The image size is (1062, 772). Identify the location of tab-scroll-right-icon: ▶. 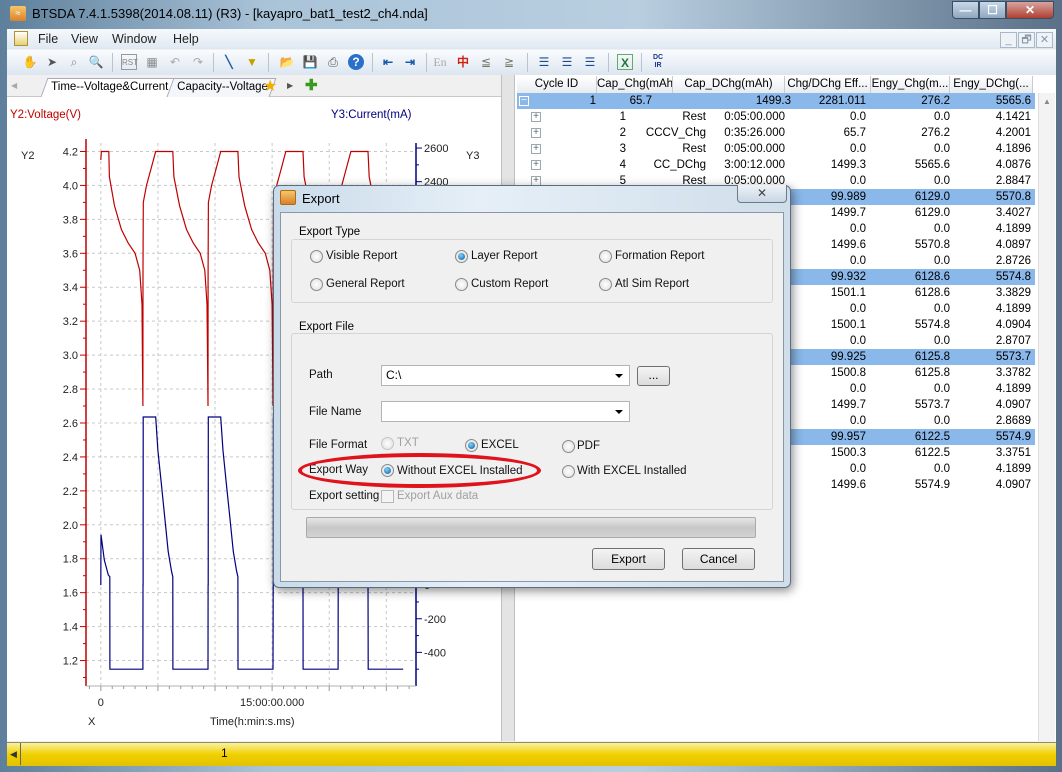
(290, 85).